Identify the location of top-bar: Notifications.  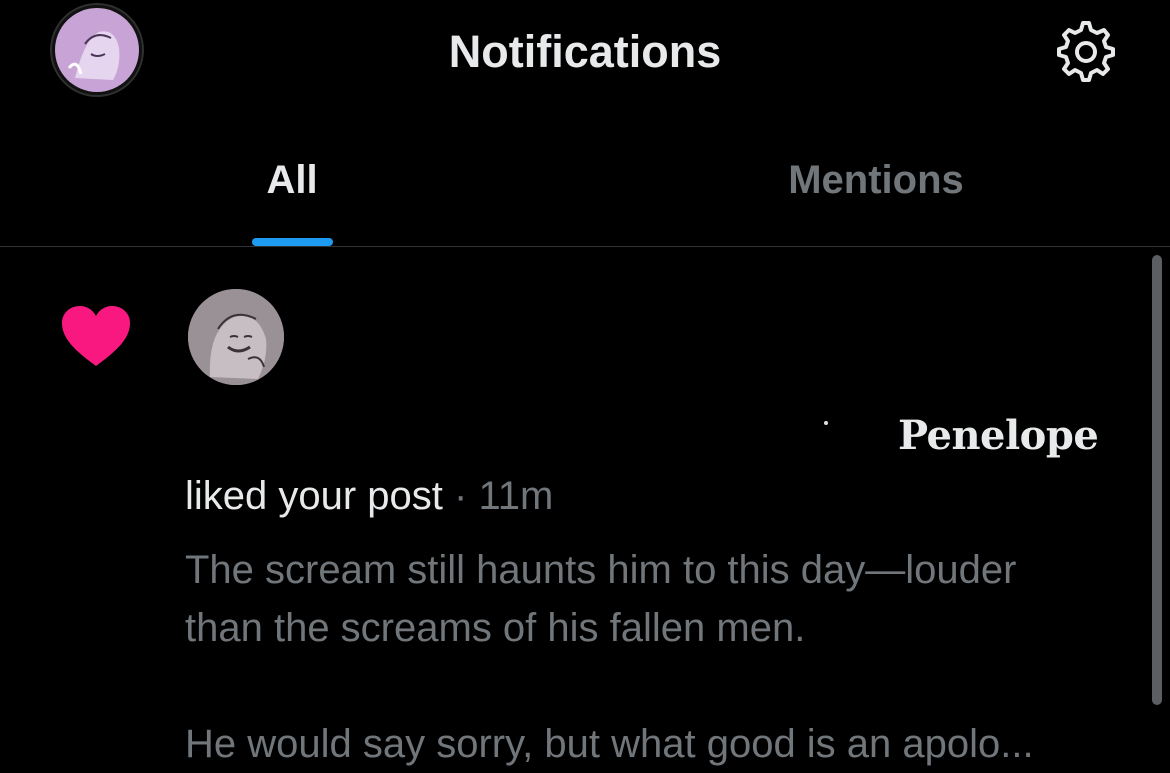
(585, 50).